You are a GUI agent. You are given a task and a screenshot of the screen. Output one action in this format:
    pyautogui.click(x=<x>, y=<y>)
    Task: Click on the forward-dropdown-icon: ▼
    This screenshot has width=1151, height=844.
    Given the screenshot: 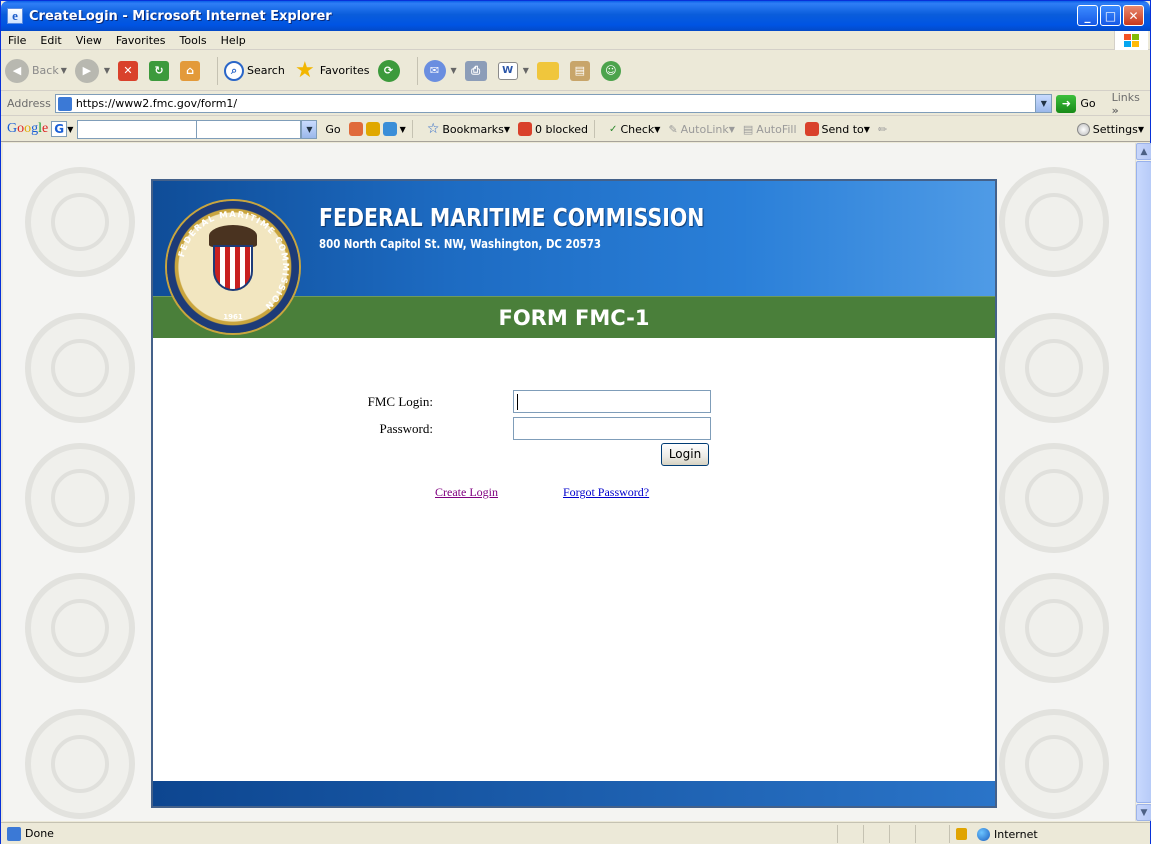 What is the action you would take?
    pyautogui.click(x=107, y=70)
    